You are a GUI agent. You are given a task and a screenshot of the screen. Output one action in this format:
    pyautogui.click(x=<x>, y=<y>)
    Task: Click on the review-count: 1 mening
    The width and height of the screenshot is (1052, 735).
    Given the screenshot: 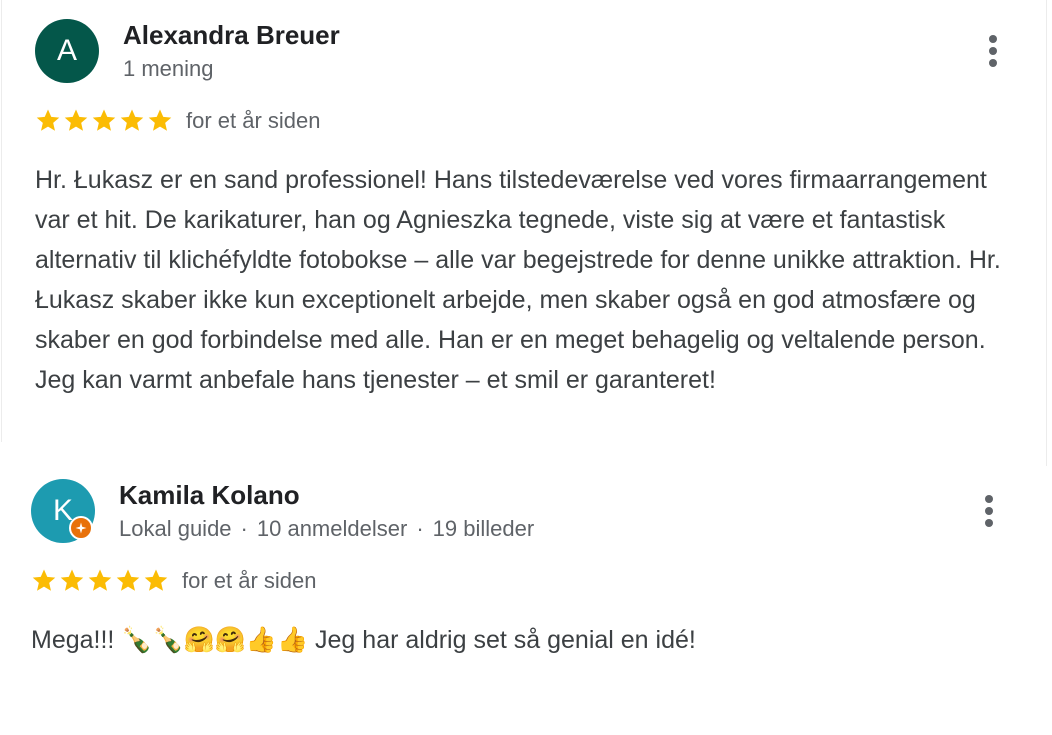 What is the action you would take?
    pyautogui.click(x=168, y=68)
    